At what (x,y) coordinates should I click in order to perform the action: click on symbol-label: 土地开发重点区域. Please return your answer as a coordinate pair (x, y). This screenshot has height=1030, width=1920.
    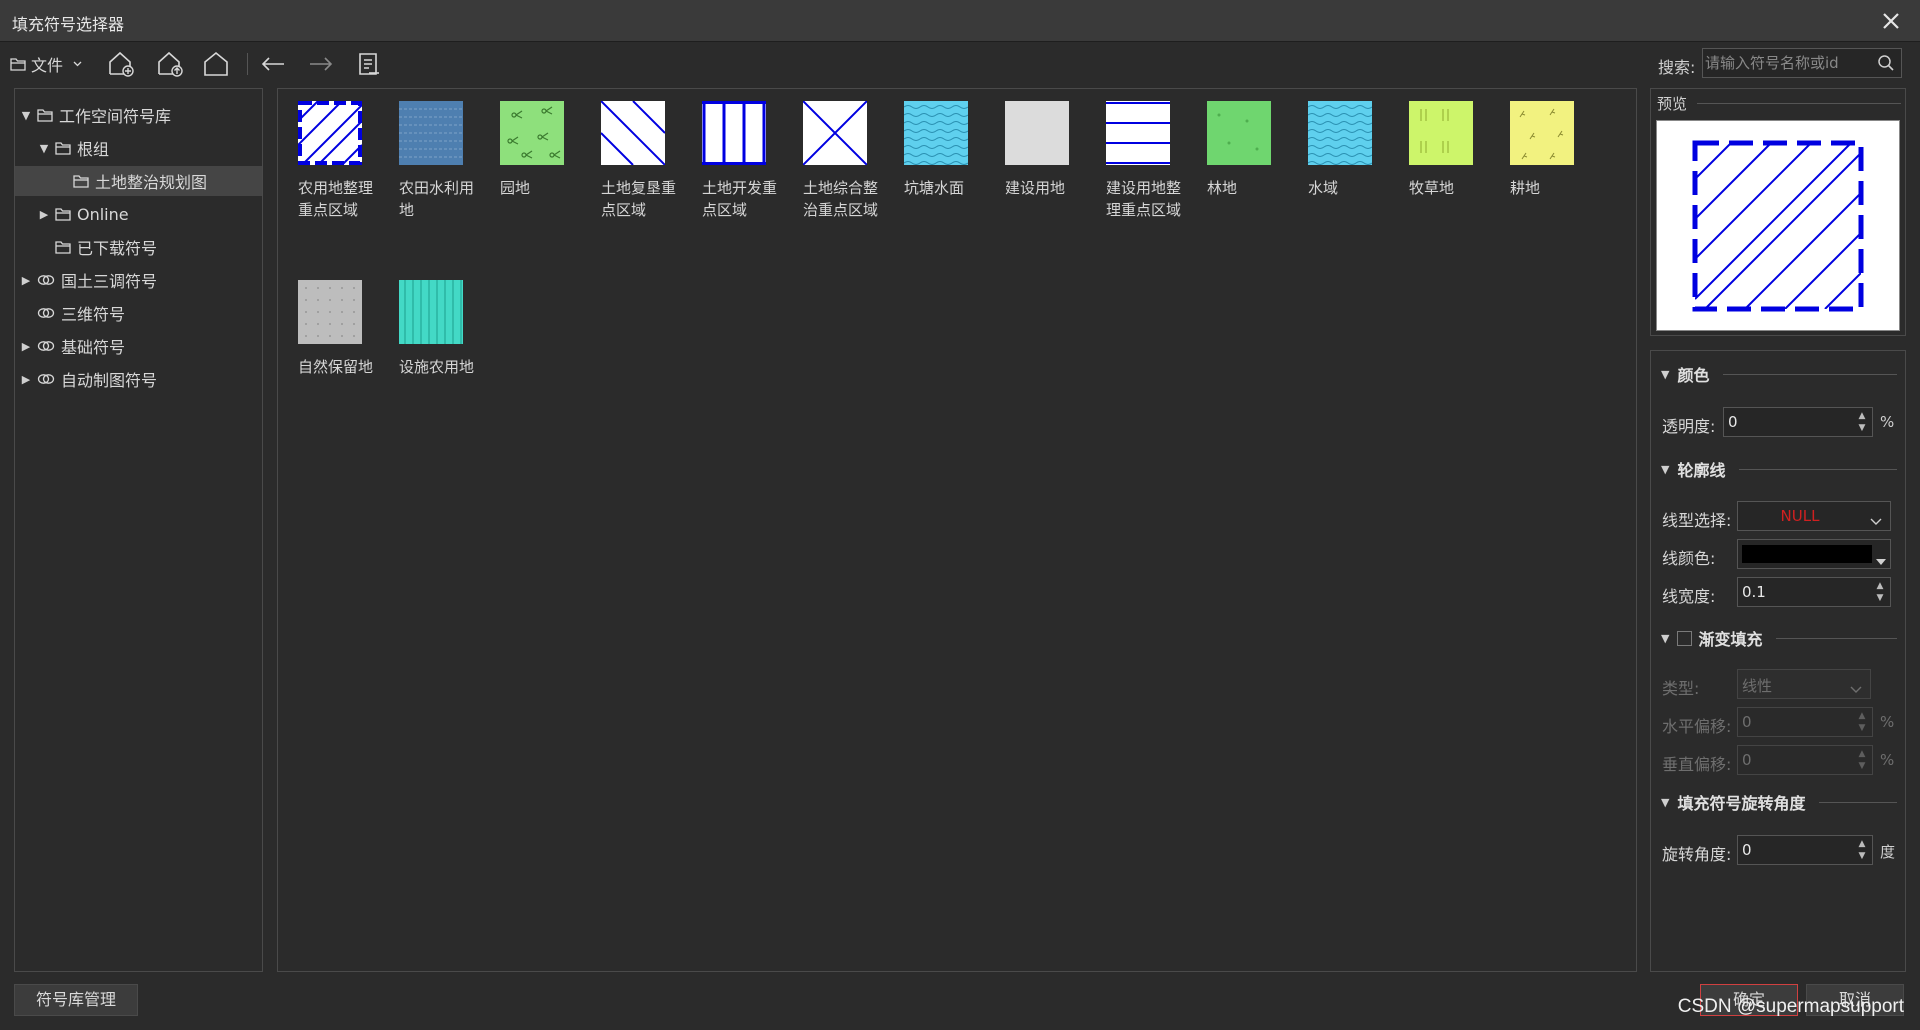
    Looking at the image, I should click on (740, 199).